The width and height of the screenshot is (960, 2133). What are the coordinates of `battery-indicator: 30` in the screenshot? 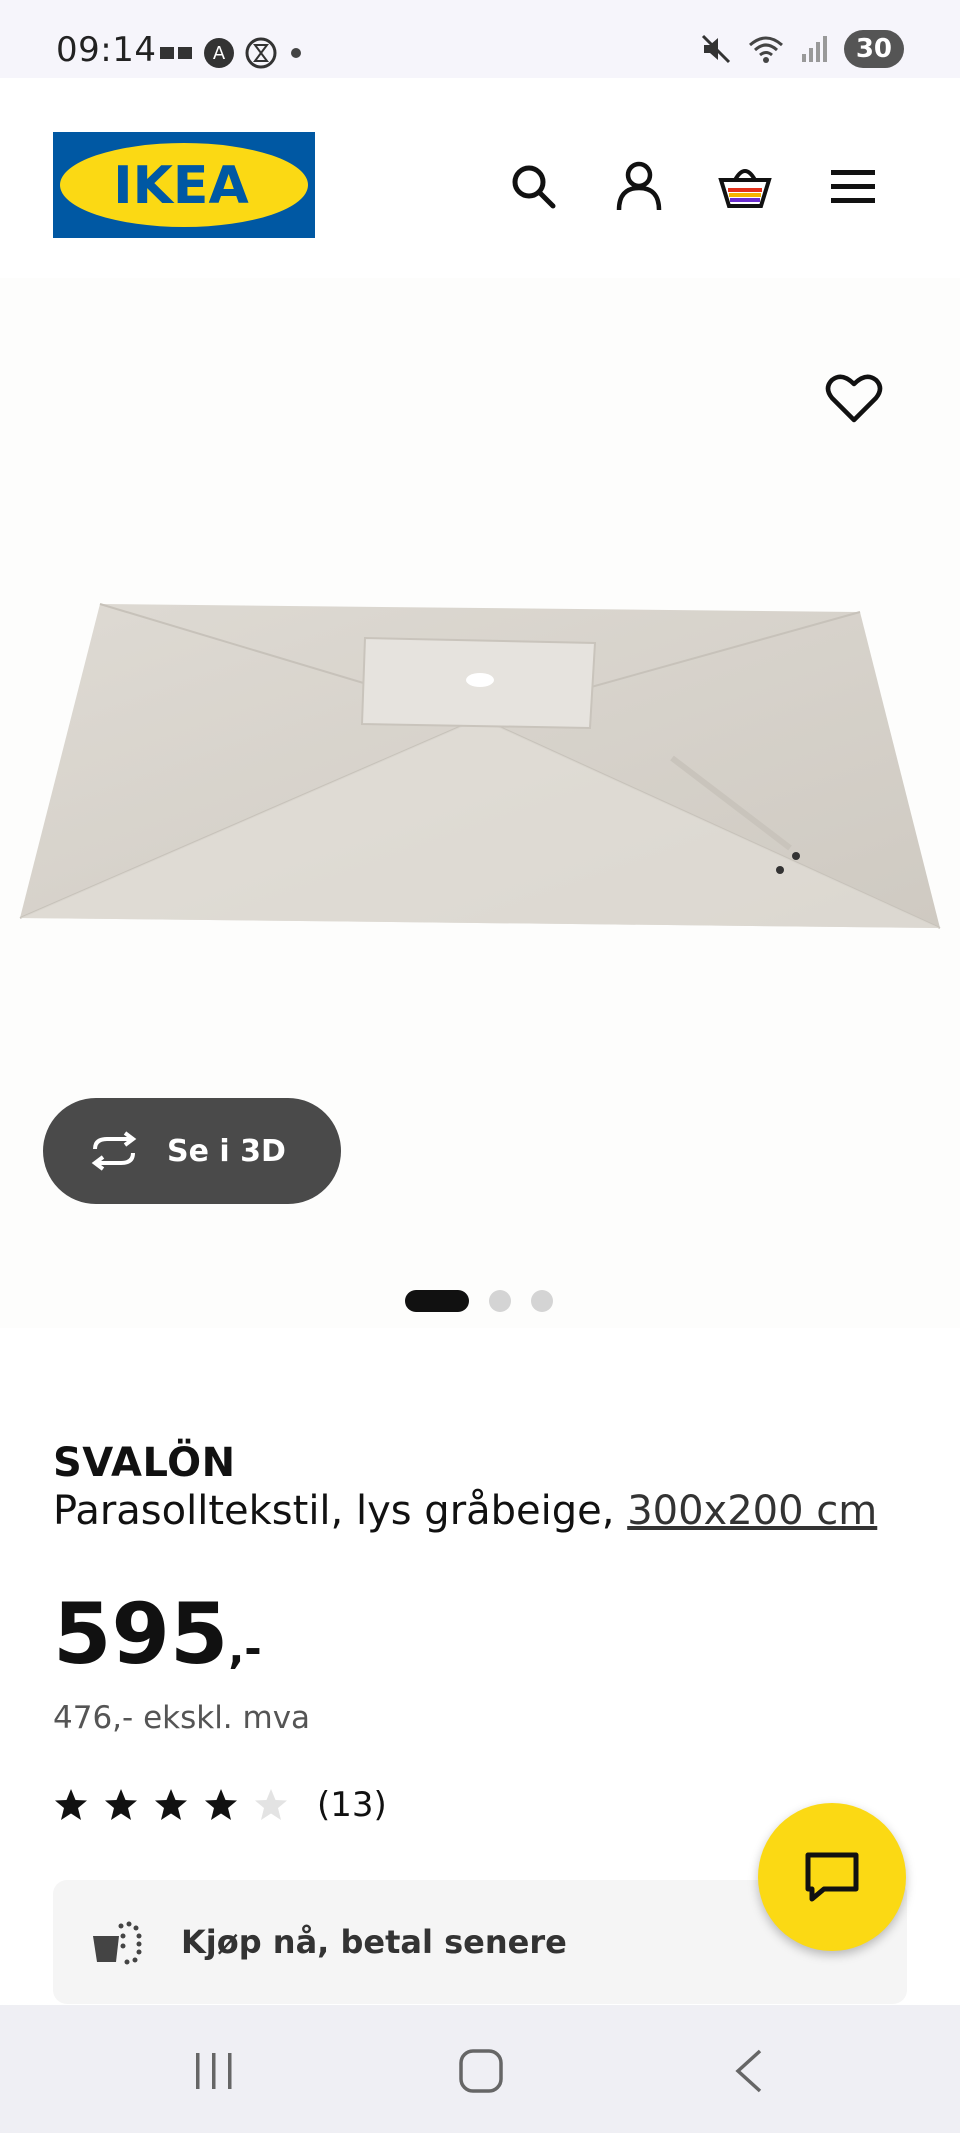 It's located at (873, 49).